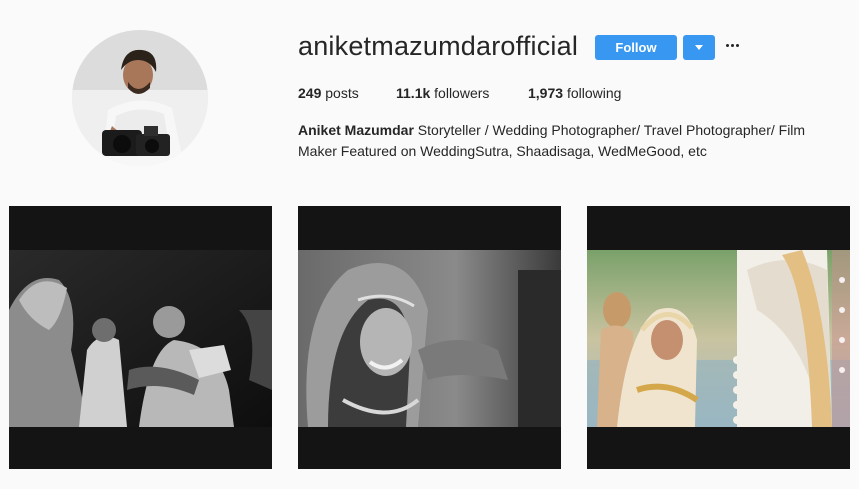 The image size is (859, 489). Describe the element at coordinates (413, 93) in the screenshot. I see `followers-count: 11.1k` at that location.